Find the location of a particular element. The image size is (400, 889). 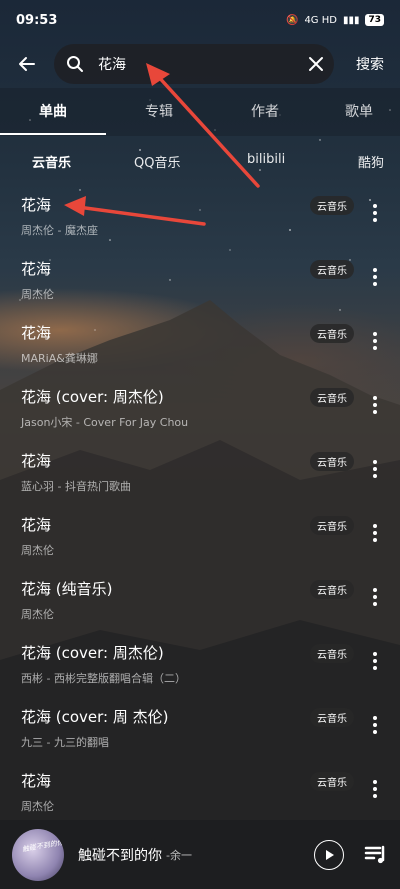

play-icon is located at coordinates (330, 854).